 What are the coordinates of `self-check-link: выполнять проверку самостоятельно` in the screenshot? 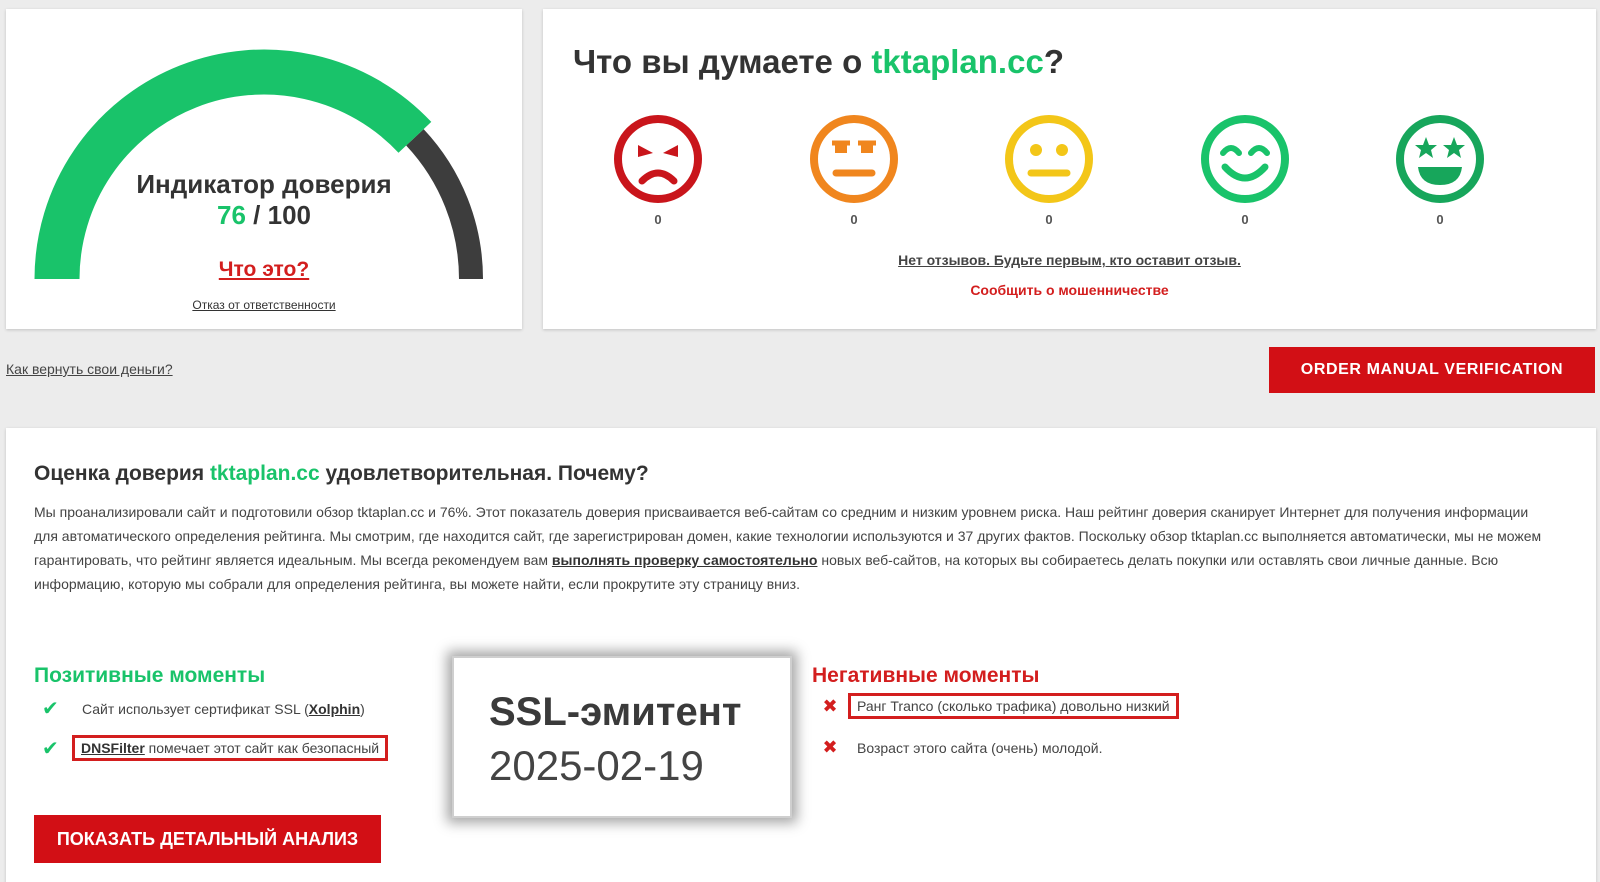 It's located at (685, 560).